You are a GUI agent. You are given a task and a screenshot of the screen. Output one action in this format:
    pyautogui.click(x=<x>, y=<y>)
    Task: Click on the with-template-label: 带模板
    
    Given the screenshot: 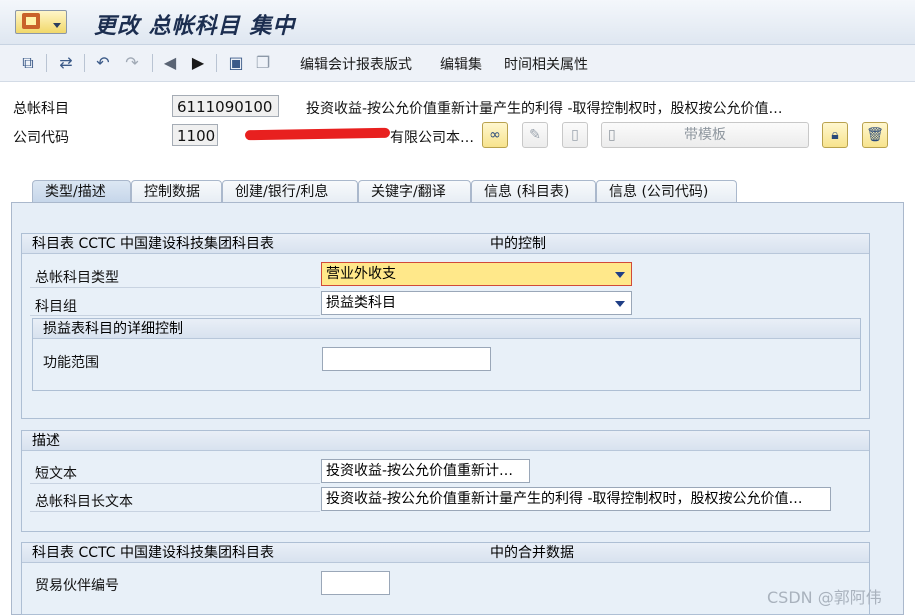 What is the action you would take?
    pyautogui.click(x=705, y=135)
    